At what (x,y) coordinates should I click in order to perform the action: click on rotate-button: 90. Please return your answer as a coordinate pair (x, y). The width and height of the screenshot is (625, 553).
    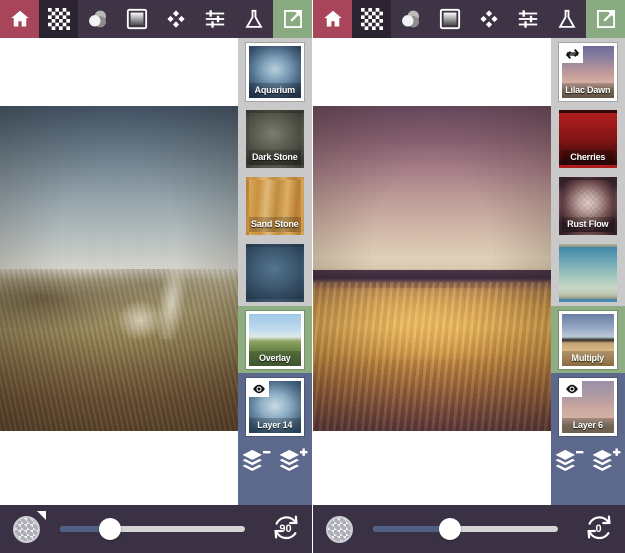
    Looking at the image, I should click on (286, 529).